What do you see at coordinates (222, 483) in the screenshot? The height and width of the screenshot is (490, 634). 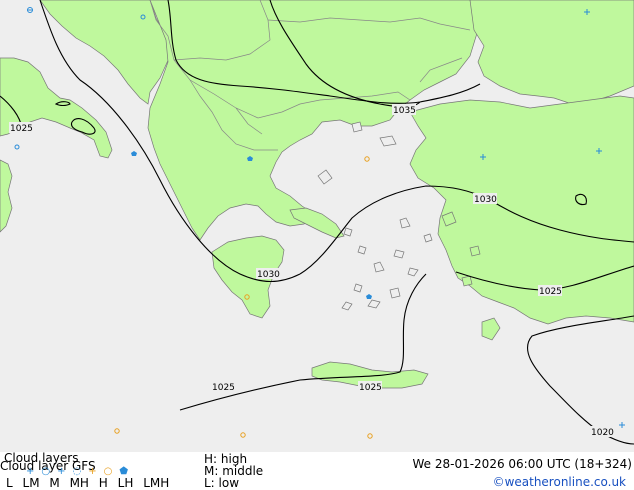 I see `legend-low: L: low` at bounding box center [222, 483].